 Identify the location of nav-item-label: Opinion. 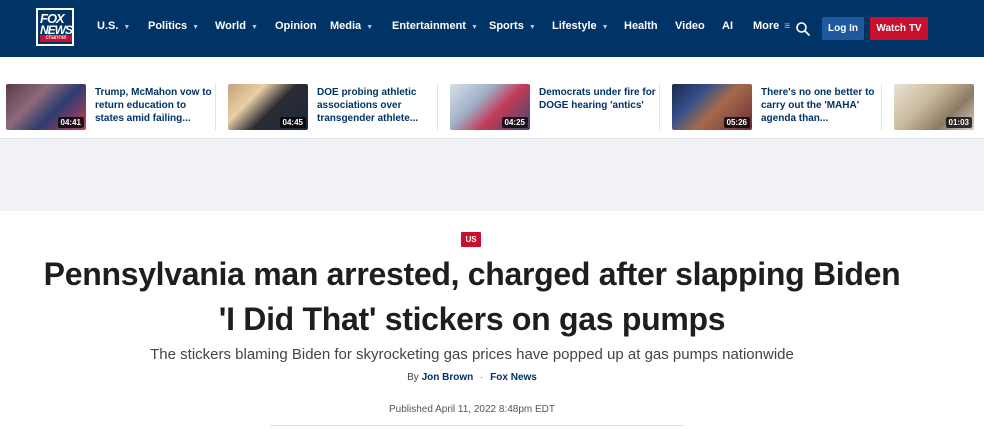
(296, 26).